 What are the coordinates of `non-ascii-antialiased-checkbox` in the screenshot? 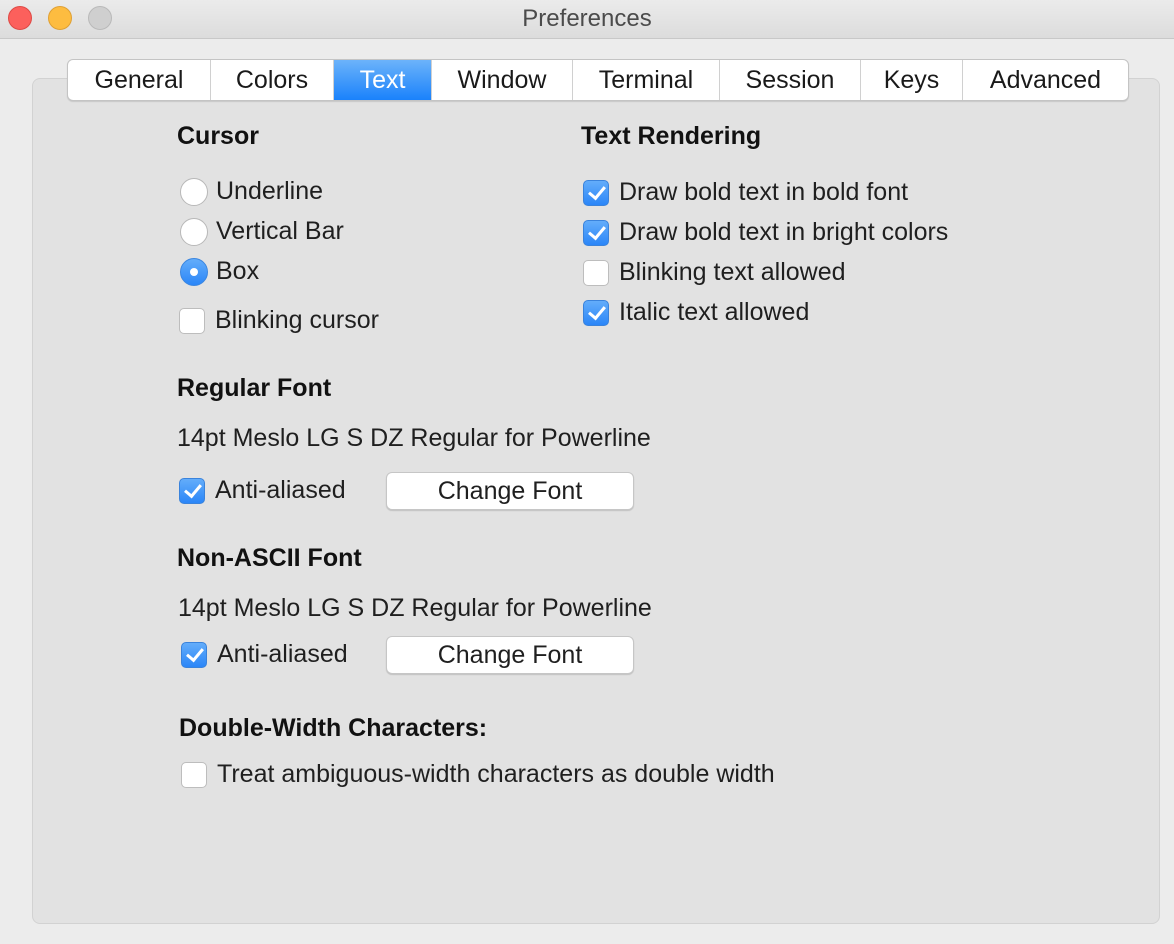 It's located at (194, 654).